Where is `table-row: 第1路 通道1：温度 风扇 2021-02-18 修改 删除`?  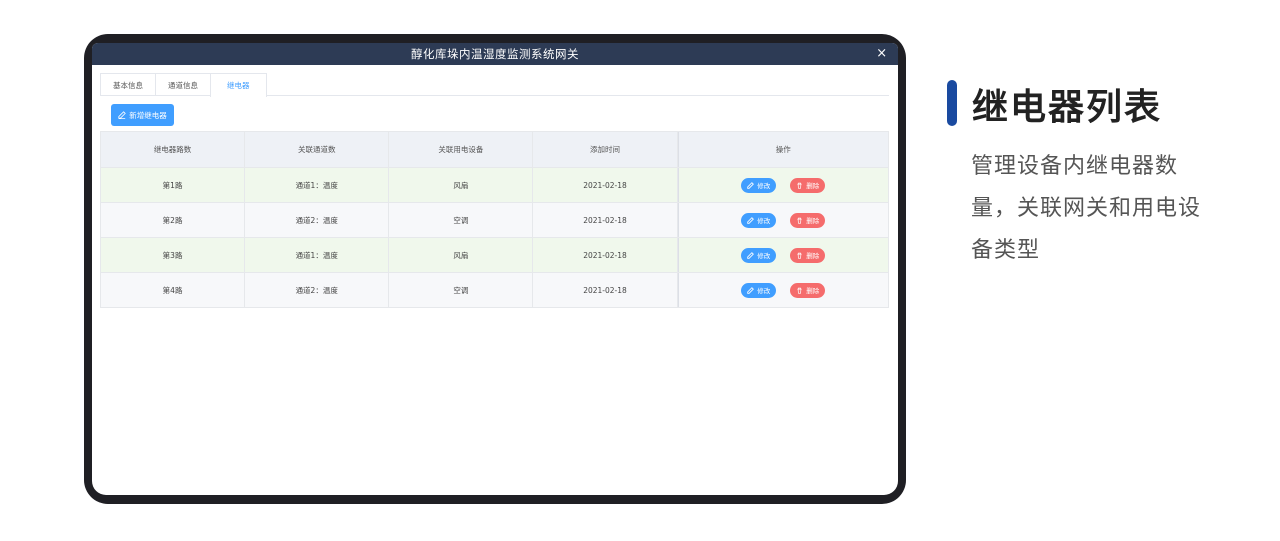
table-row: 第1路 通道1：温度 风扇 2021-02-18 修改 删除 is located at coordinates (494, 184).